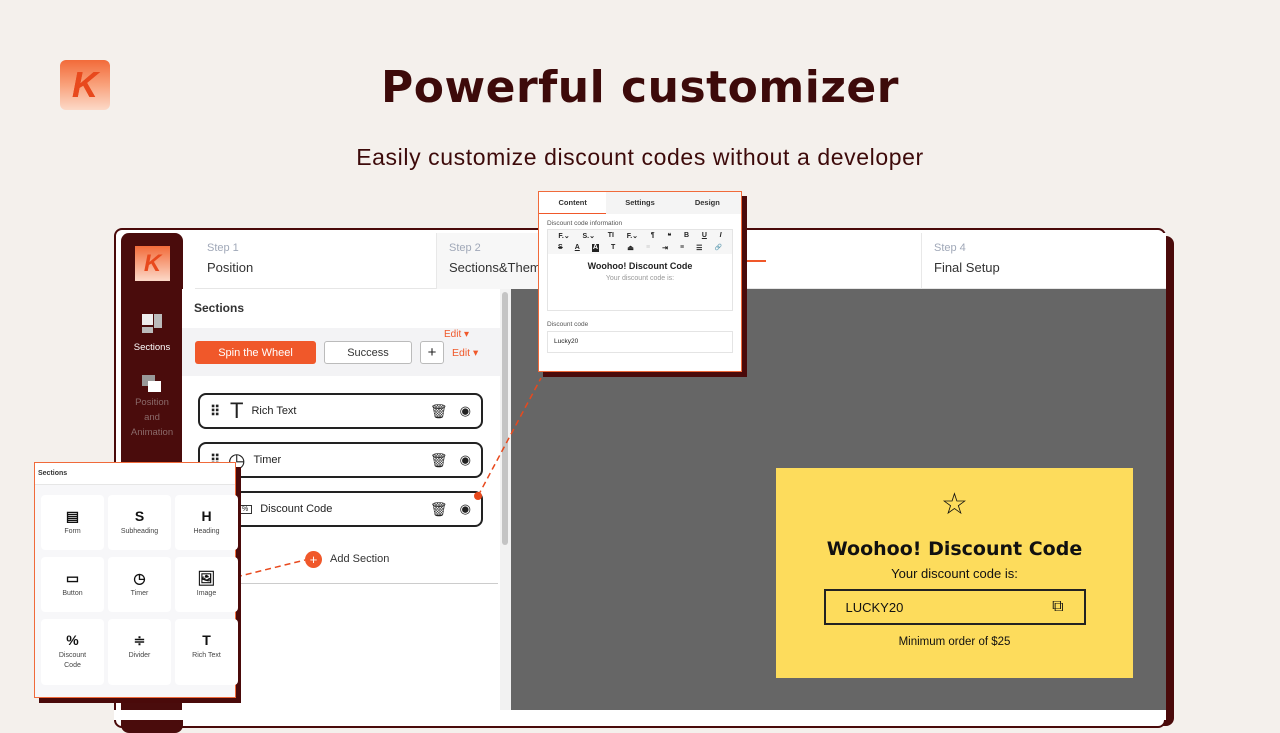 The width and height of the screenshot is (1280, 733). What do you see at coordinates (206, 578) in the screenshot?
I see `tile-icon: 🖼` at bounding box center [206, 578].